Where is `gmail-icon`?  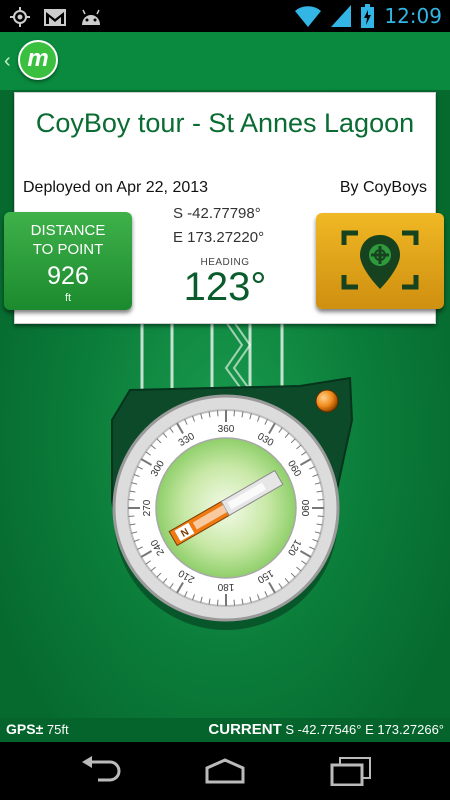 gmail-icon is located at coordinates (55, 17).